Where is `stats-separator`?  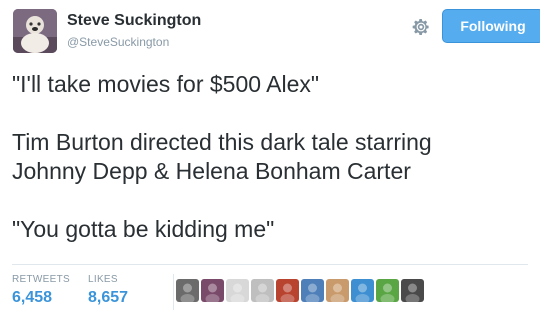
stats-separator is located at coordinates (173, 292).